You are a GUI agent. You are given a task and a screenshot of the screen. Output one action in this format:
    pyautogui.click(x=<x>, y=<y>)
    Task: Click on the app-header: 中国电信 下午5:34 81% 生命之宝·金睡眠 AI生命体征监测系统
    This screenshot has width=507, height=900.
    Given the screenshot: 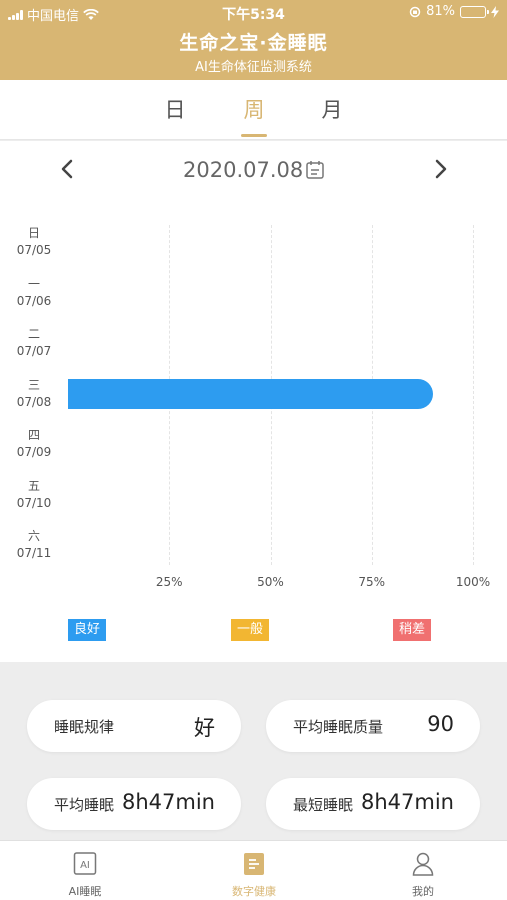 What is the action you would take?
    pyautogui.click(x=253, y=40)
    